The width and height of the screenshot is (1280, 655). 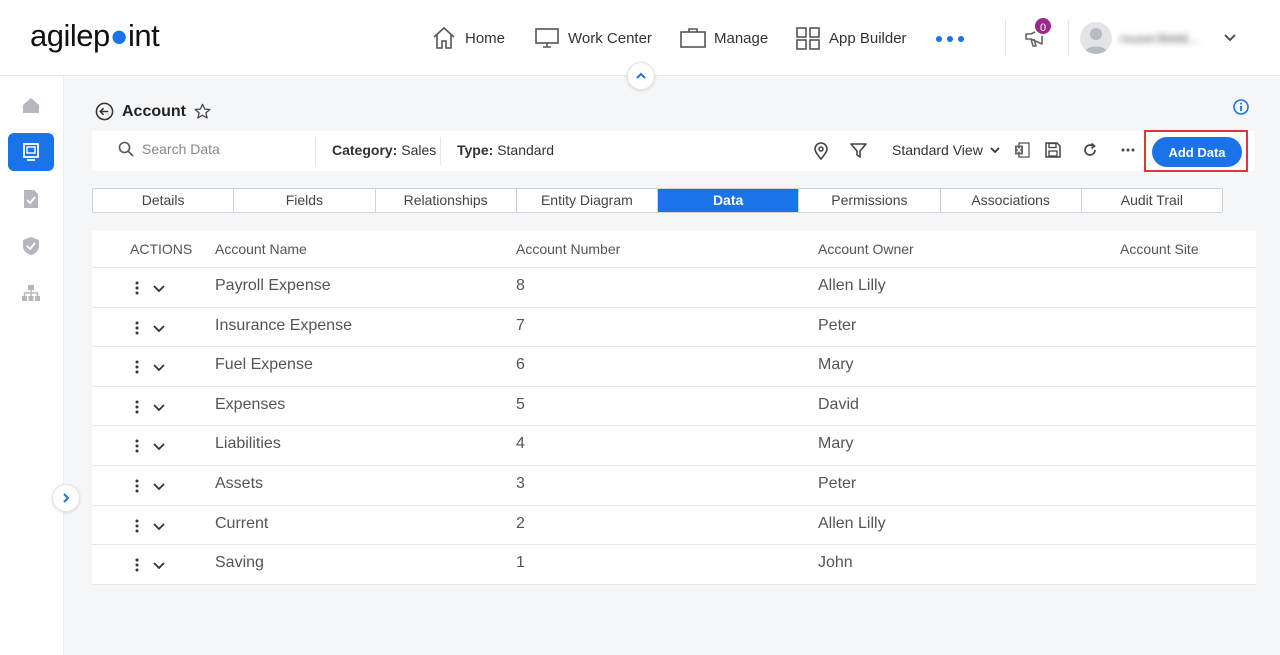 I want to click on cell-account-name: Fuel Expense, so click(x=264, y=365).